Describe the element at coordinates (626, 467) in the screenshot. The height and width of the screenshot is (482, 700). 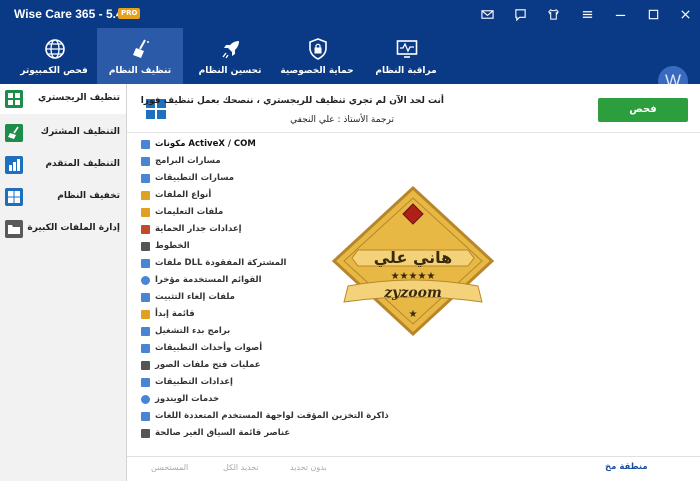
I see `safe-region-link: منطقة مخ` at that location.